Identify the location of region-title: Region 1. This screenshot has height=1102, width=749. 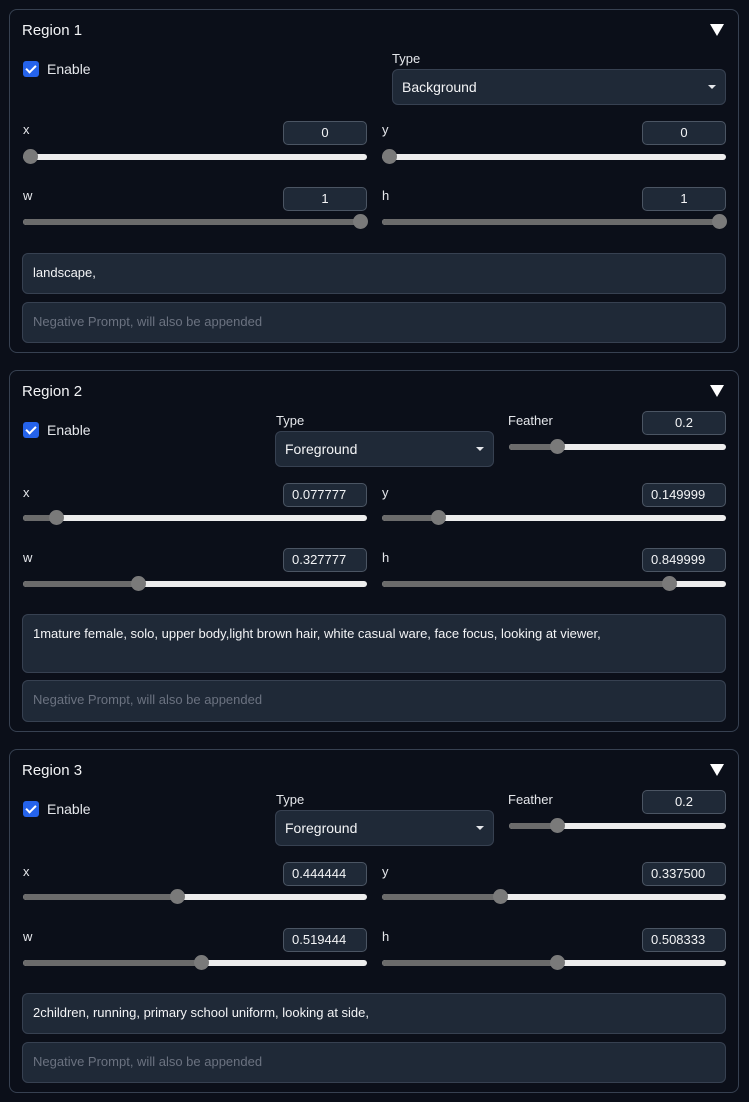
(52, 30).